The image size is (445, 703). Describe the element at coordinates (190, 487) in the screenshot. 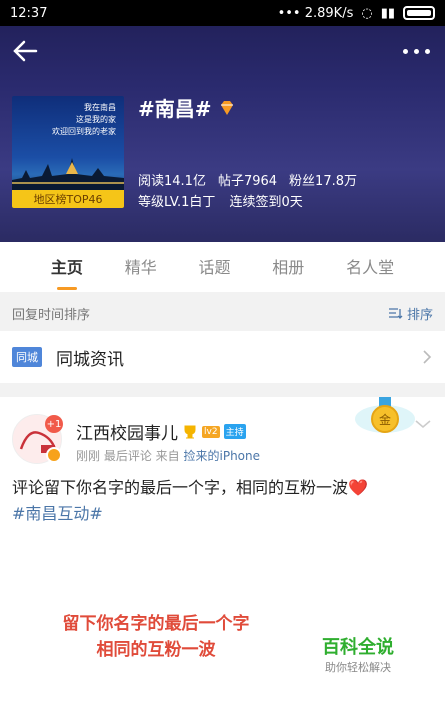

I see `post-text: 评论留下你名字的最后一个字，相同的互粉一波❤️` at that location.